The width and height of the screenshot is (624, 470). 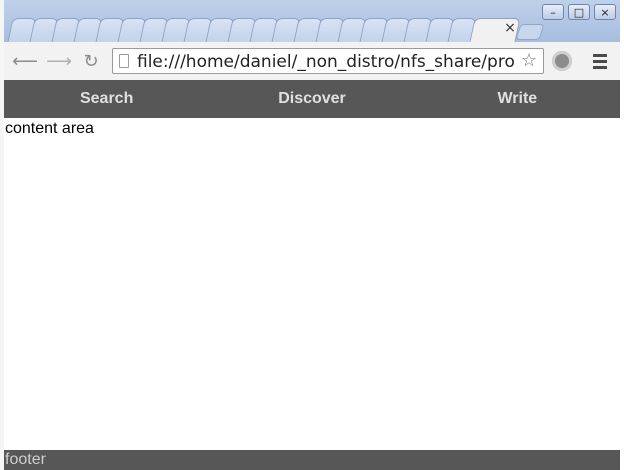 I want to click on nav-link-discover: Discover, so click(x=311, y=99).